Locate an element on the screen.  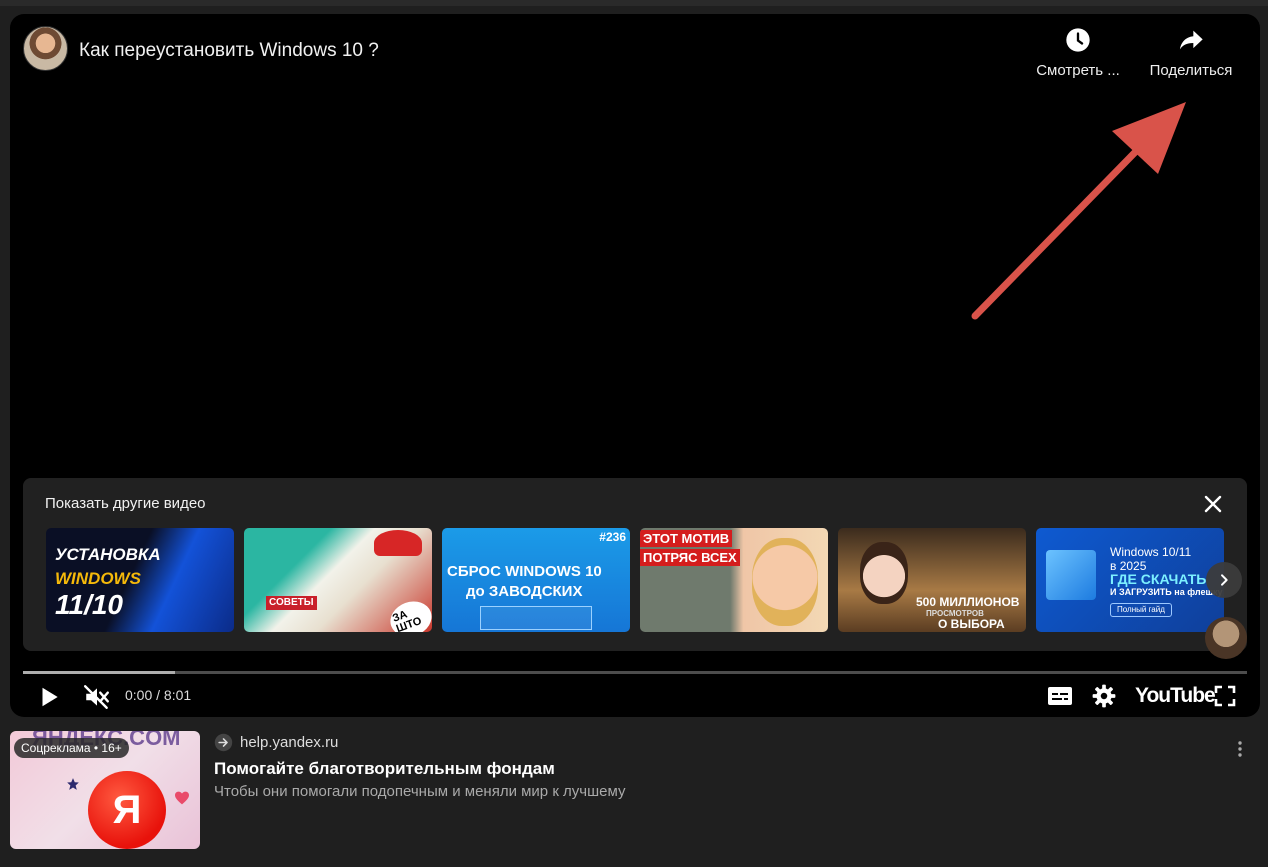
progress-bar is located at coordinates (635, 672).